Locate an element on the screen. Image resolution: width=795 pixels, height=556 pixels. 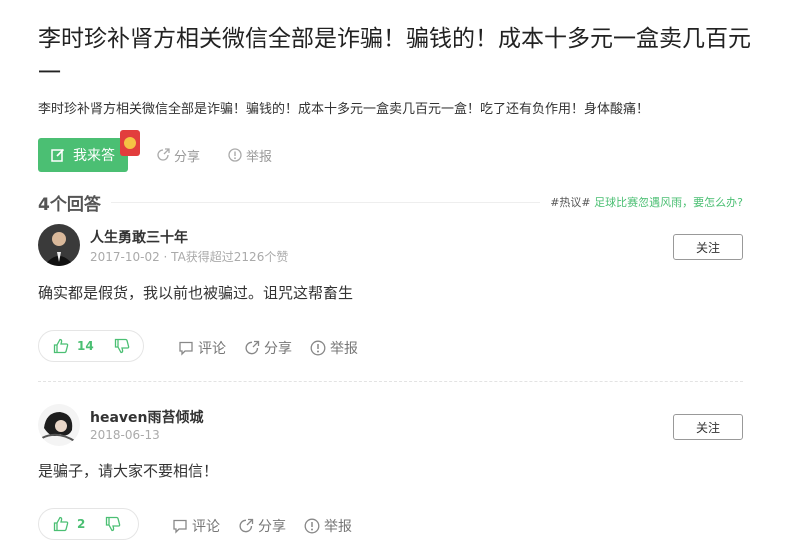
upvote-count: 14 is located at coordinates (85, 346).